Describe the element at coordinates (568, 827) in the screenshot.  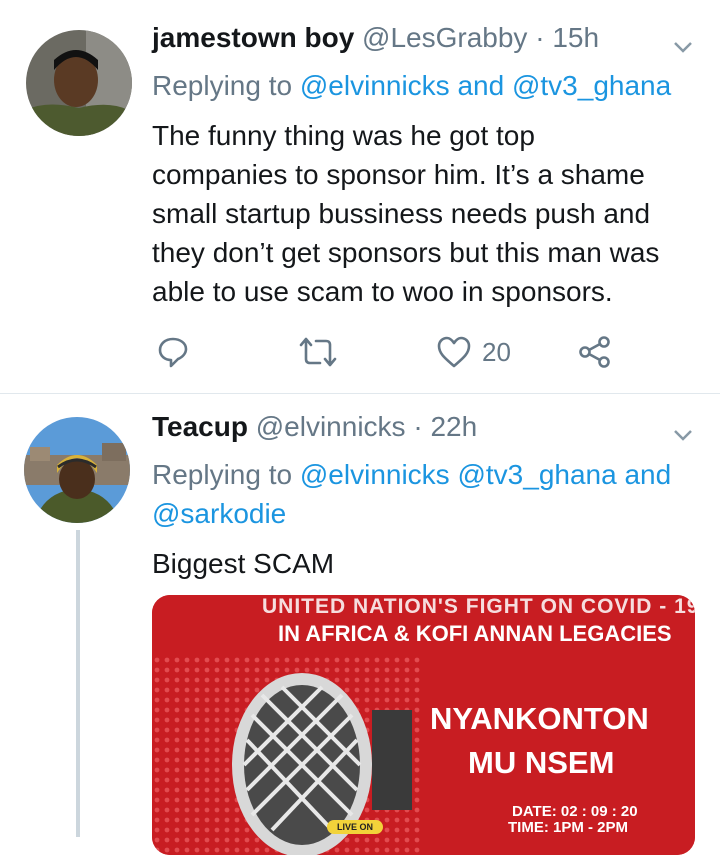
I see `poster-time: TIME: 1PM - 2PM` at that location.